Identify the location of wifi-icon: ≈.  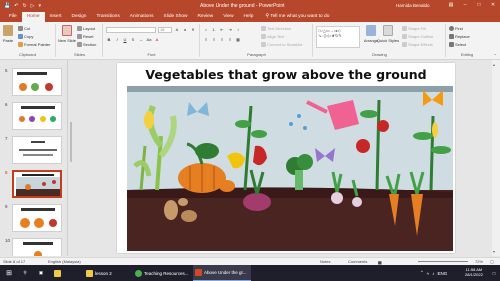
(428, 273).